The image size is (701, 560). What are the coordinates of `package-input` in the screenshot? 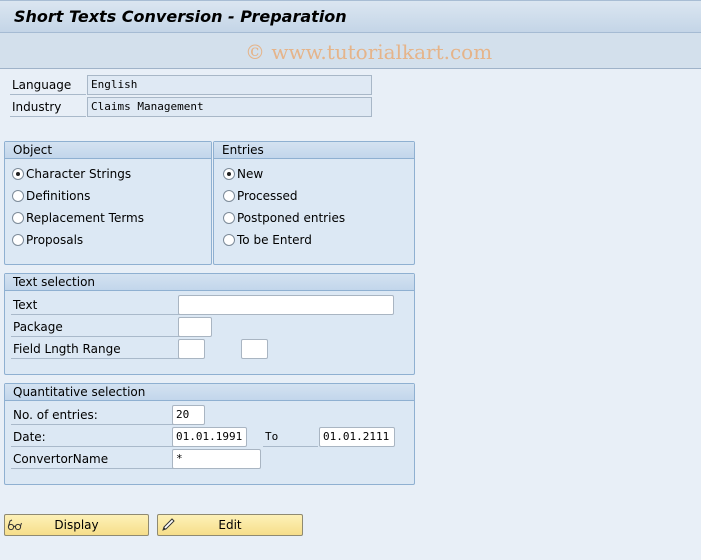 It's located at (195, 327).